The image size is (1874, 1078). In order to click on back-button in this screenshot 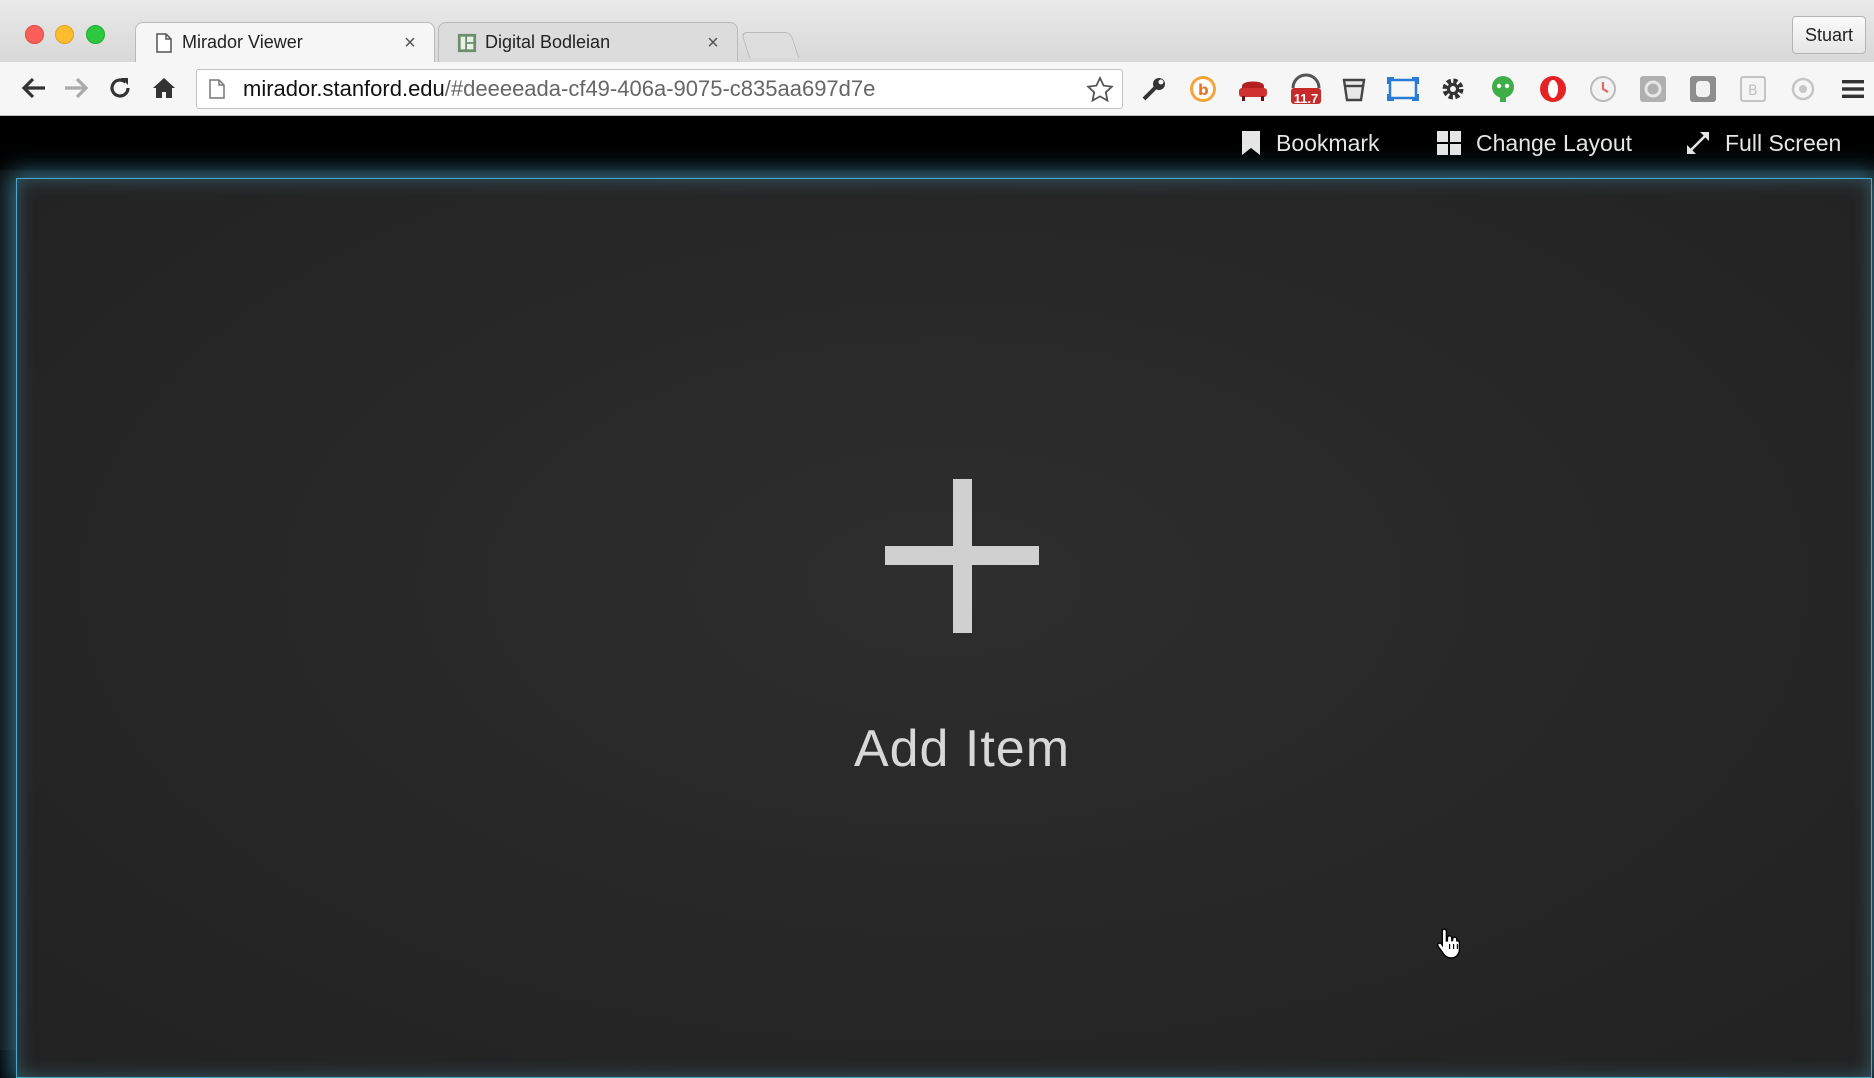, I will do `click(34, 88)`.